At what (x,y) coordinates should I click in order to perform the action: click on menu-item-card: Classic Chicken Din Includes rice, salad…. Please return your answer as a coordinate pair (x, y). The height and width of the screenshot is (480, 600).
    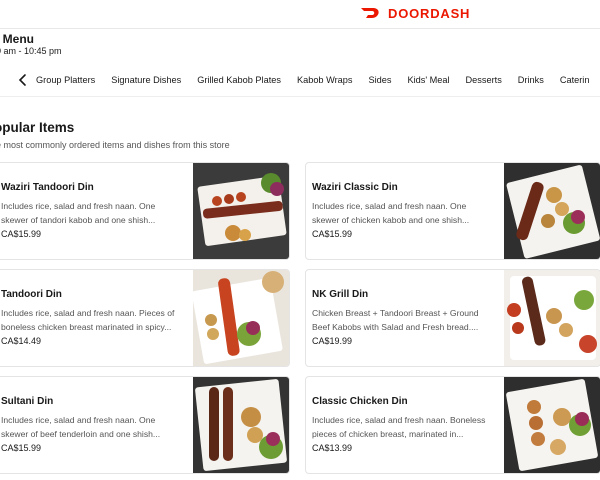
    Looking at the image, I should click on (452, 425).